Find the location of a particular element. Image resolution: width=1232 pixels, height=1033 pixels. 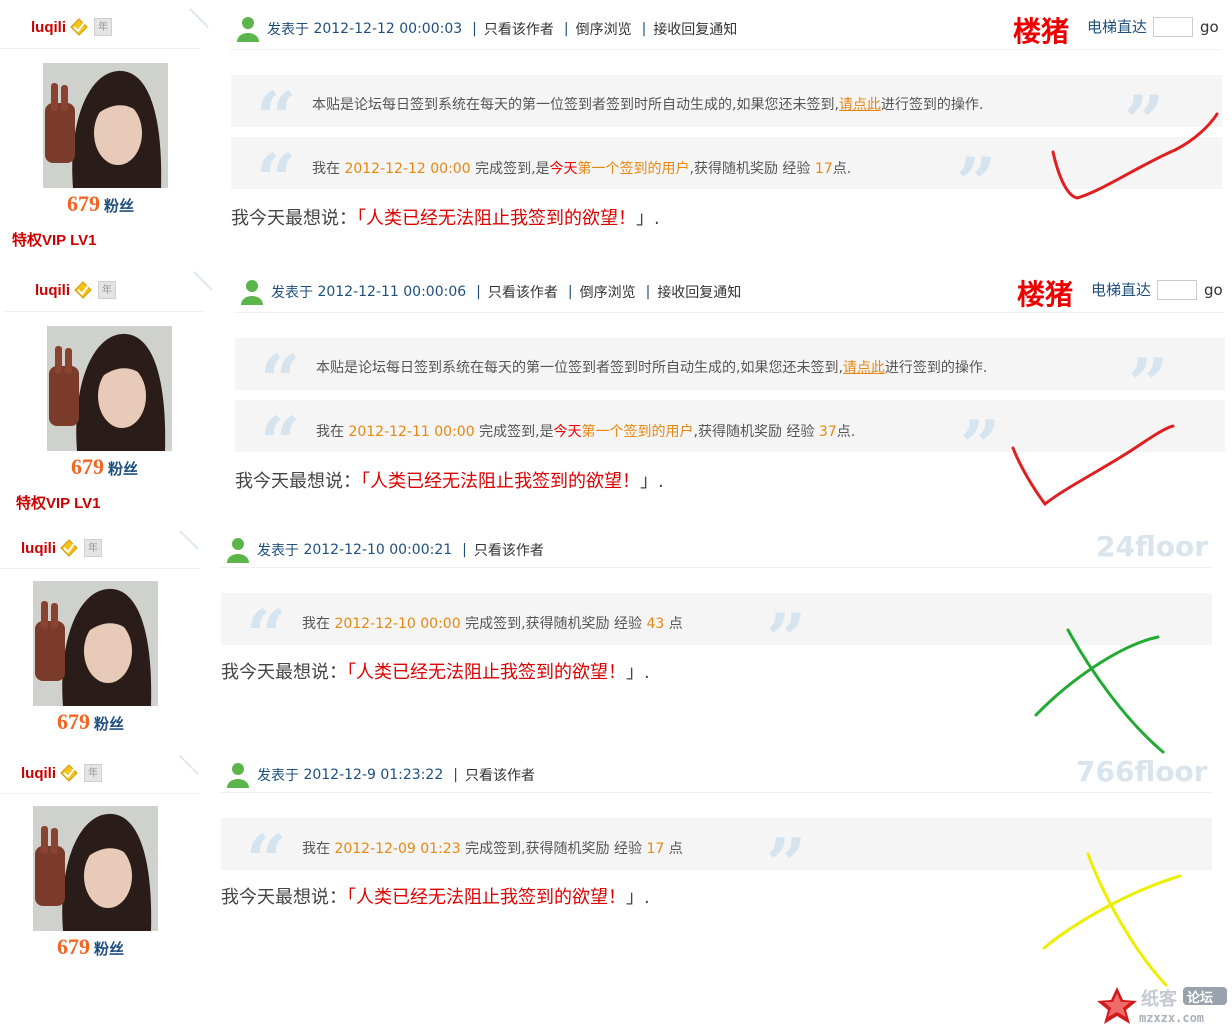

checkin-text: 我在 2012-12-10 00:00 完成签到,获得随机奖励 经验 43 点 is located at coordinates (492, 624).